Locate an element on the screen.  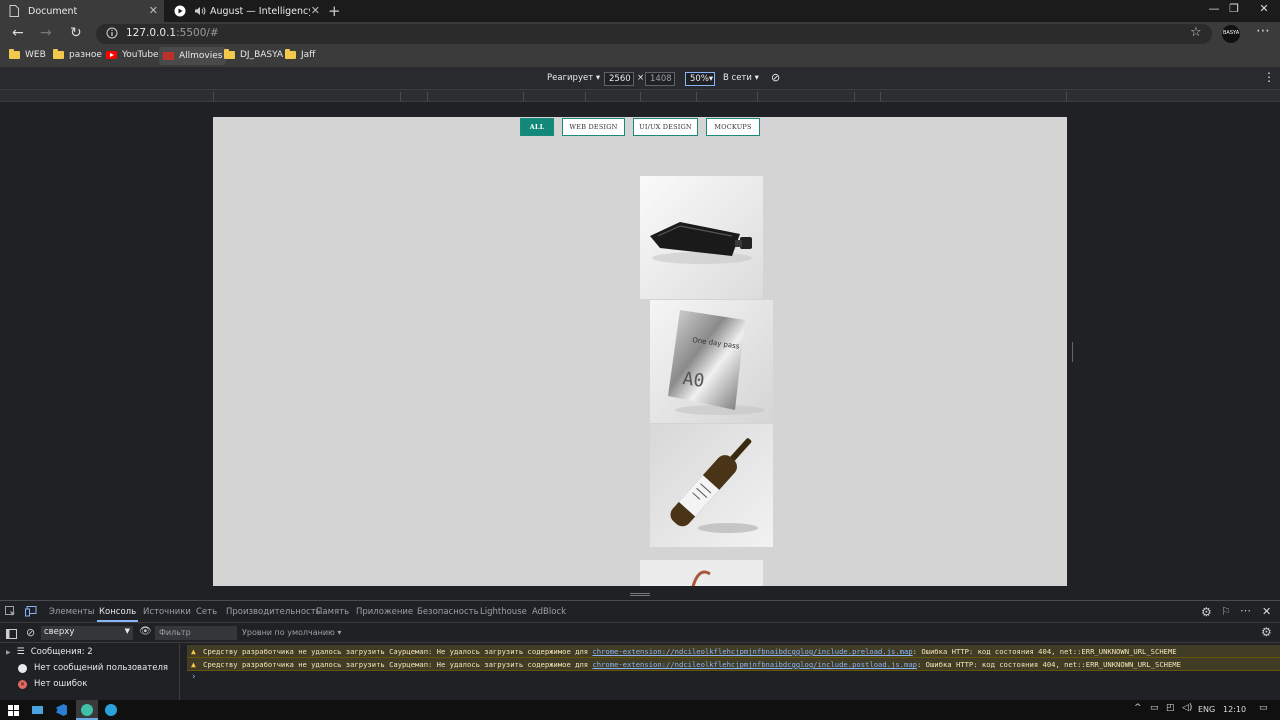
tab-music: August — Intelligency, DJ D ✕ is located at coordinates (246, 11).